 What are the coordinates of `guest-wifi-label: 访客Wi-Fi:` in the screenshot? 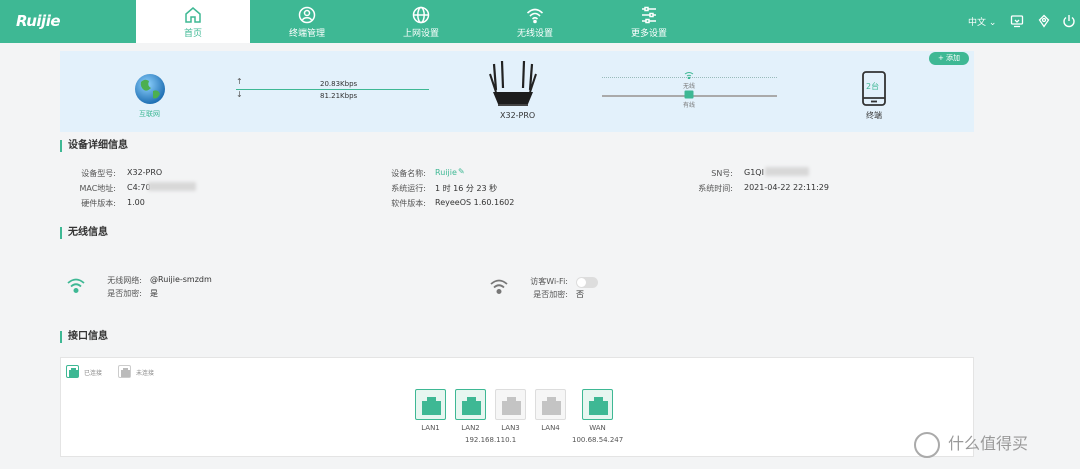 It's located at (549, 281).